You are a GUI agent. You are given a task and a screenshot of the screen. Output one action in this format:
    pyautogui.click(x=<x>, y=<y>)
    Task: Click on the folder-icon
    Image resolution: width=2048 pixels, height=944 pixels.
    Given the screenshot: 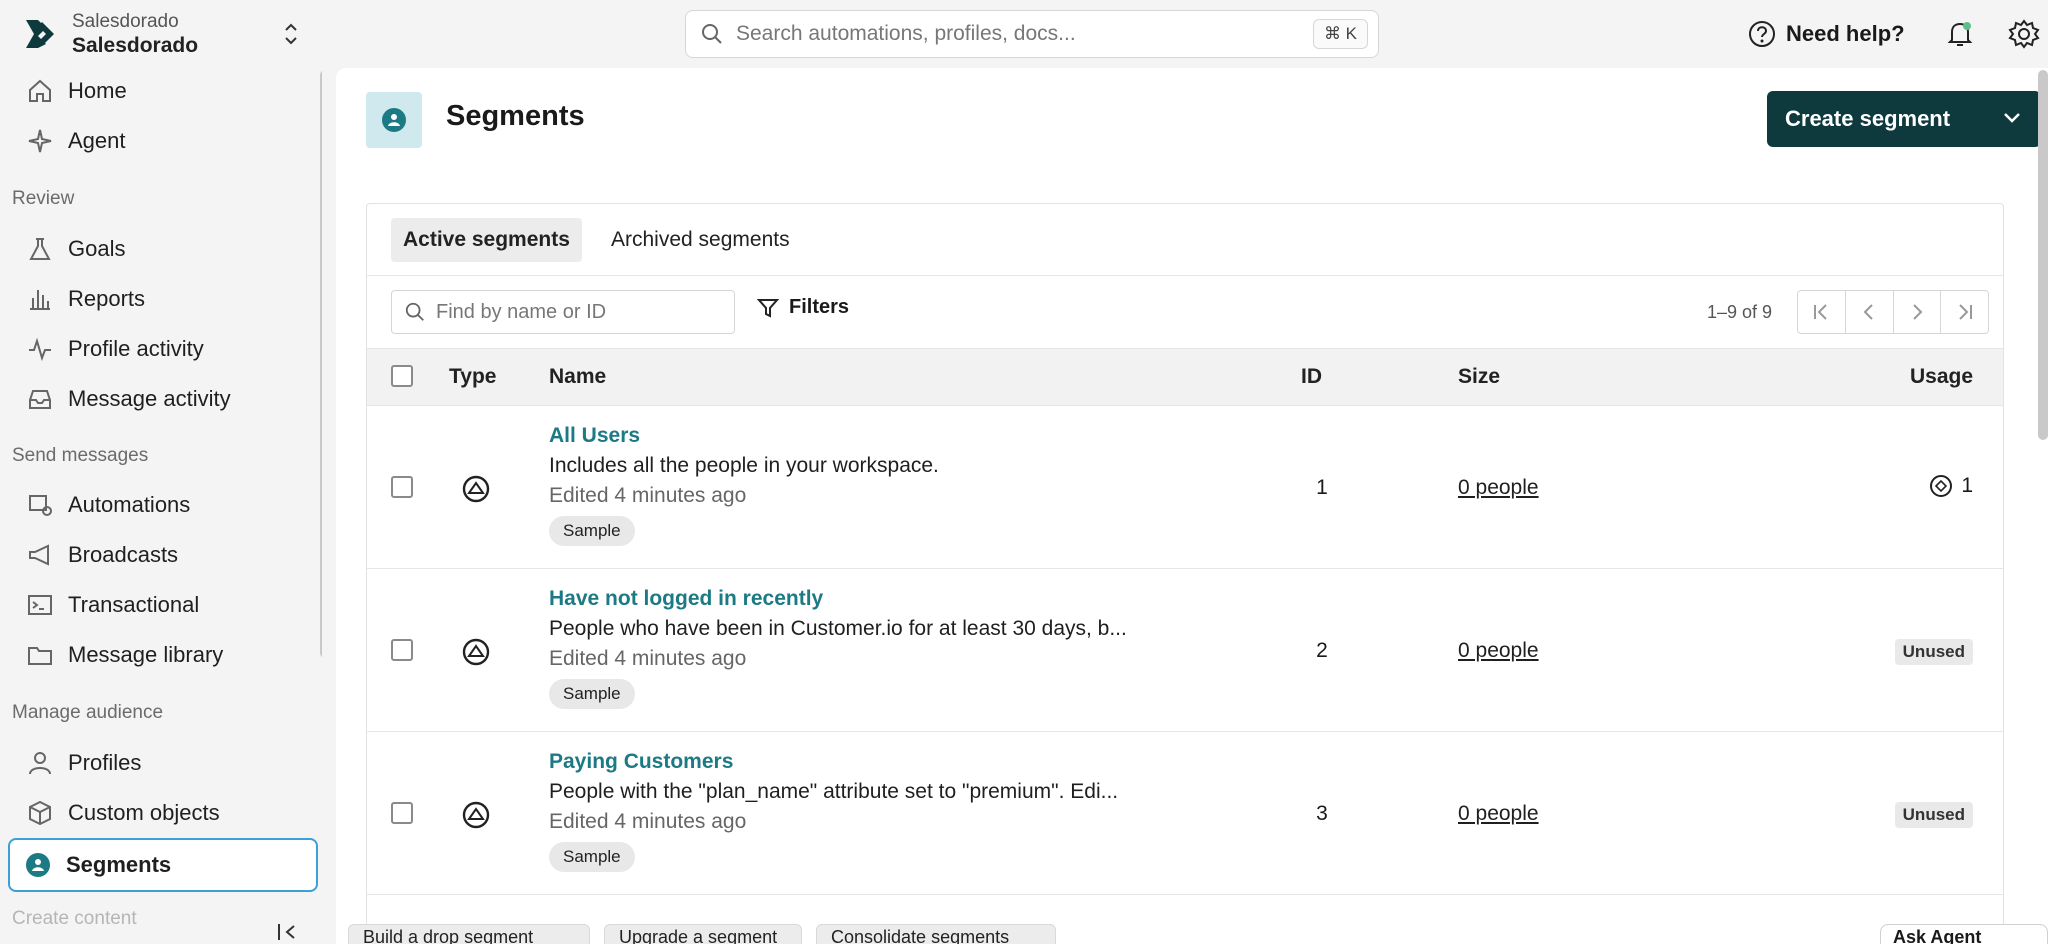 What is the action you would take?
    pyautogui.click(x=40, y=655)
    